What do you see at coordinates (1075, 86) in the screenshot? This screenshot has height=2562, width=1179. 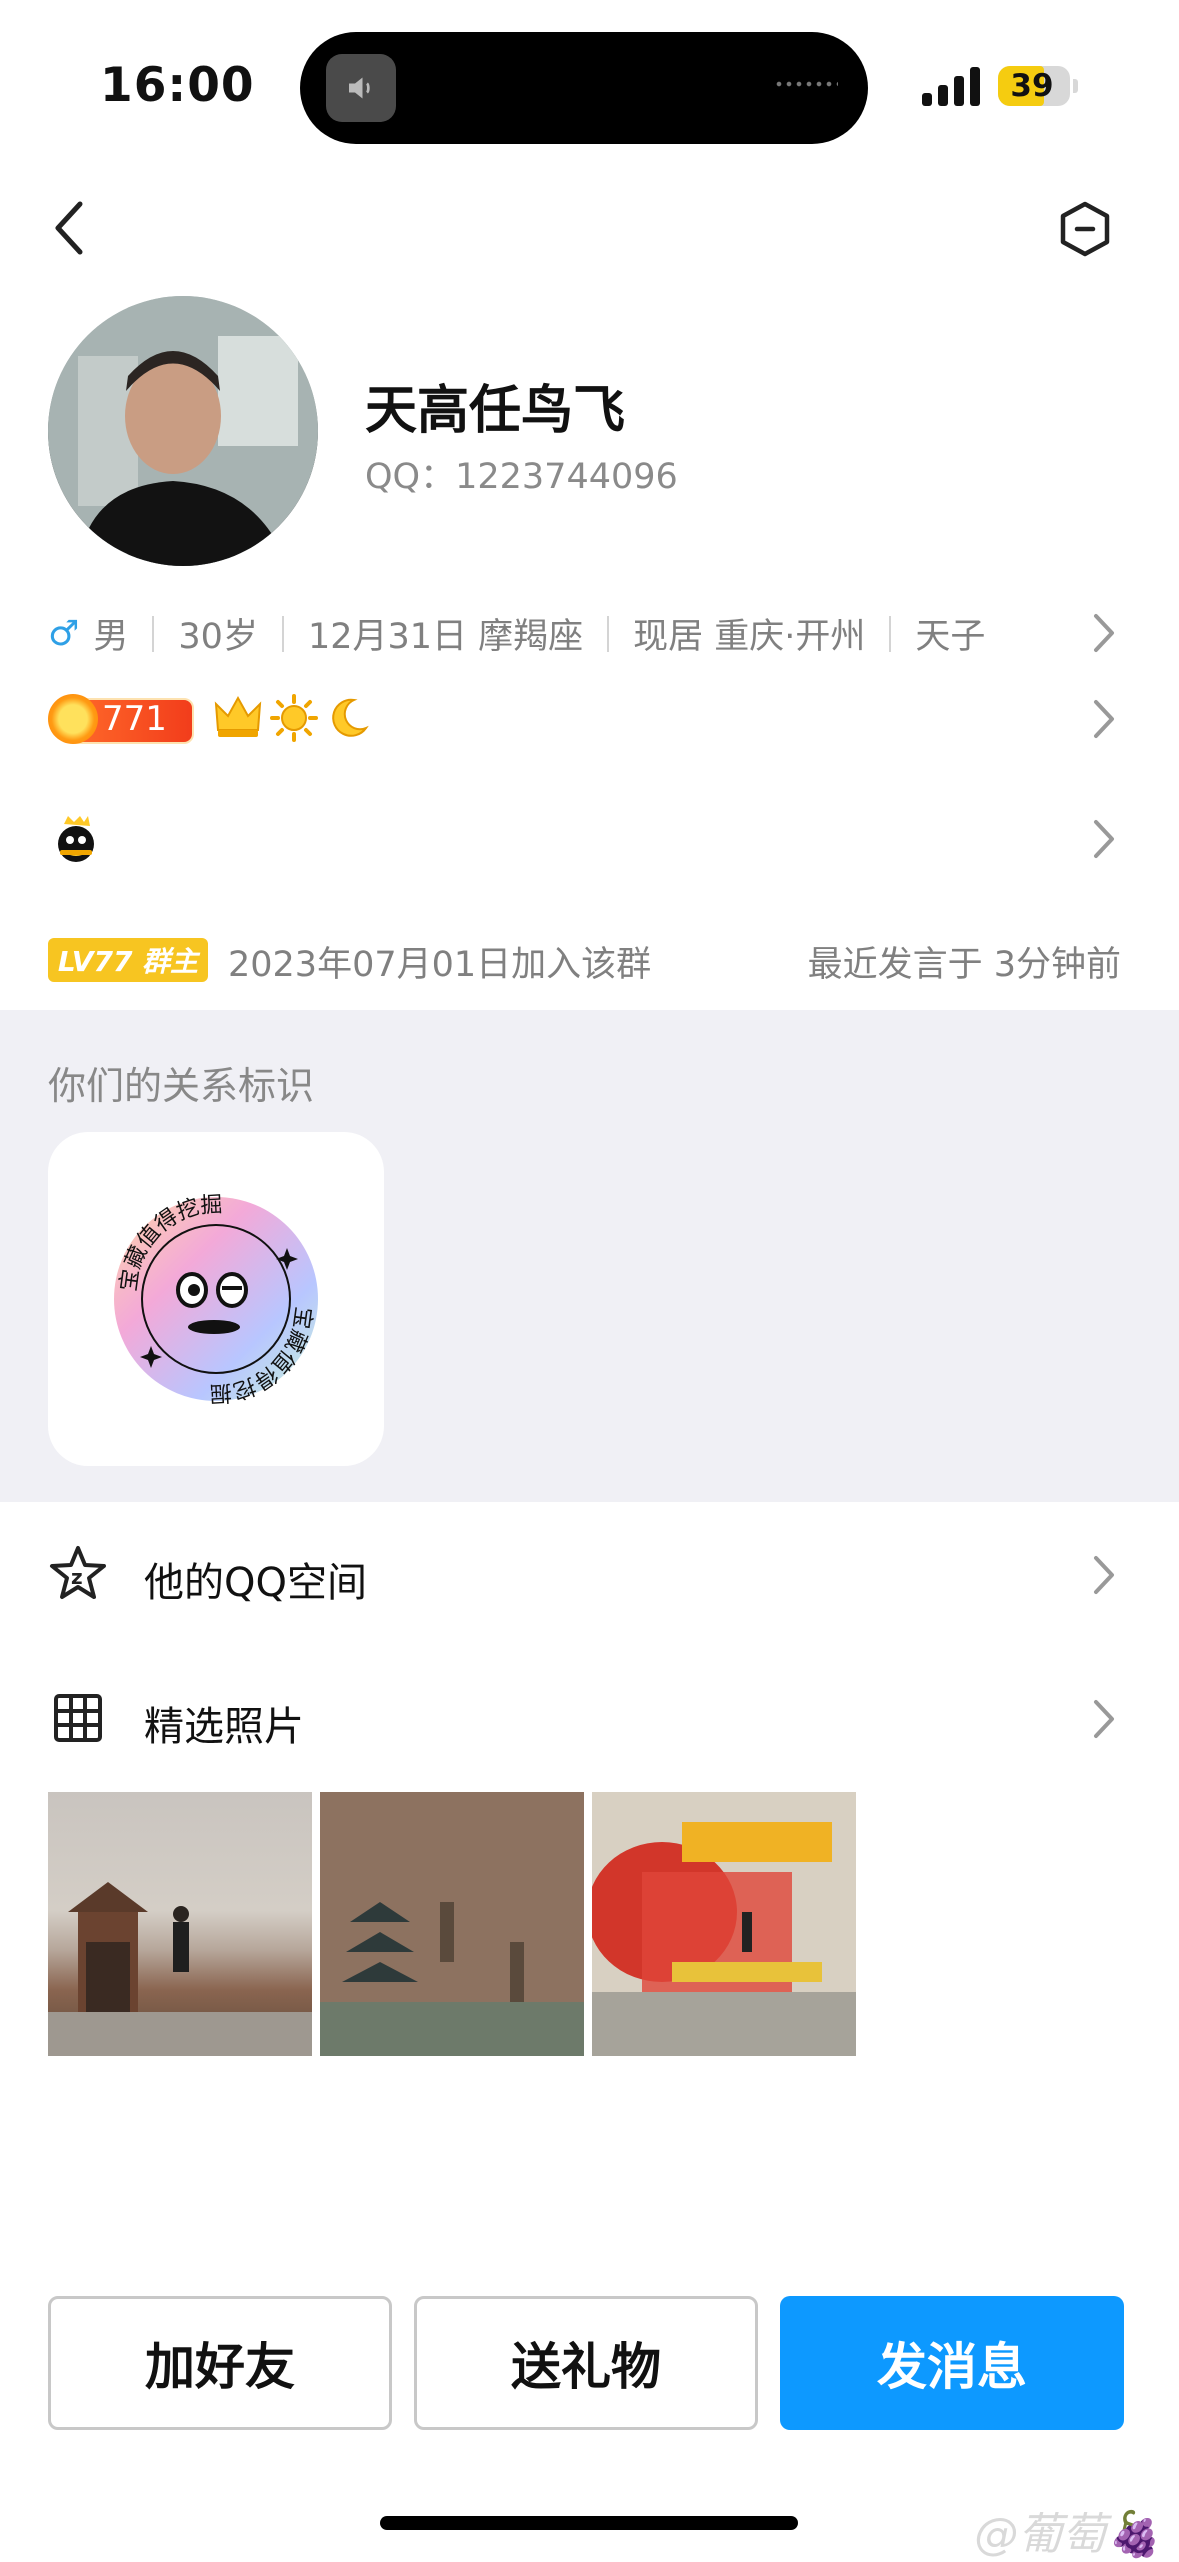 I see `battery-tip` at bounding box center [1075, 86].